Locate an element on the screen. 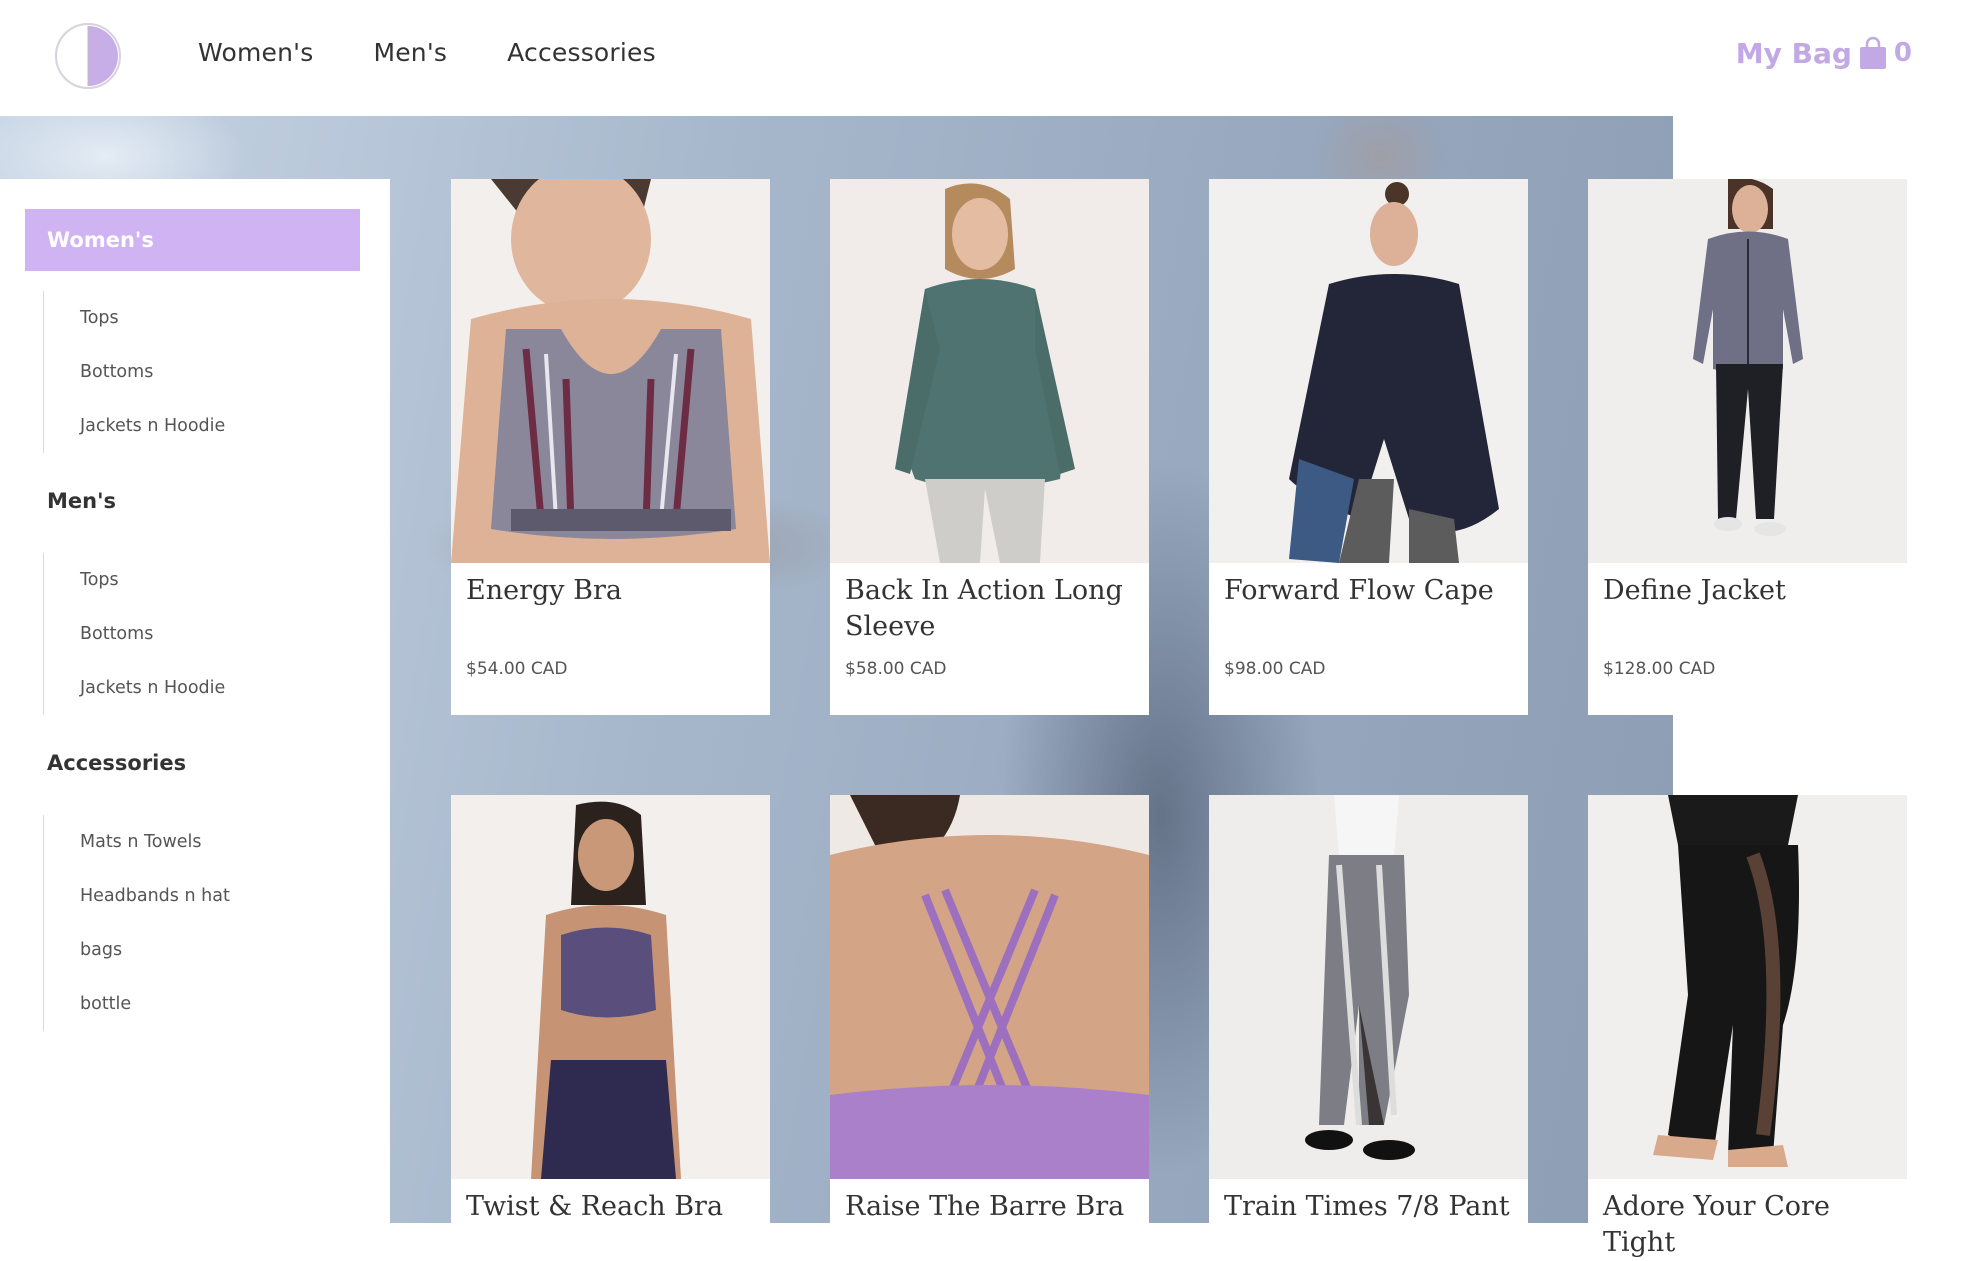 The image size is (1964, 1261). product-name: Adore Your Core Tight is located at coordinates (1749, 1225).